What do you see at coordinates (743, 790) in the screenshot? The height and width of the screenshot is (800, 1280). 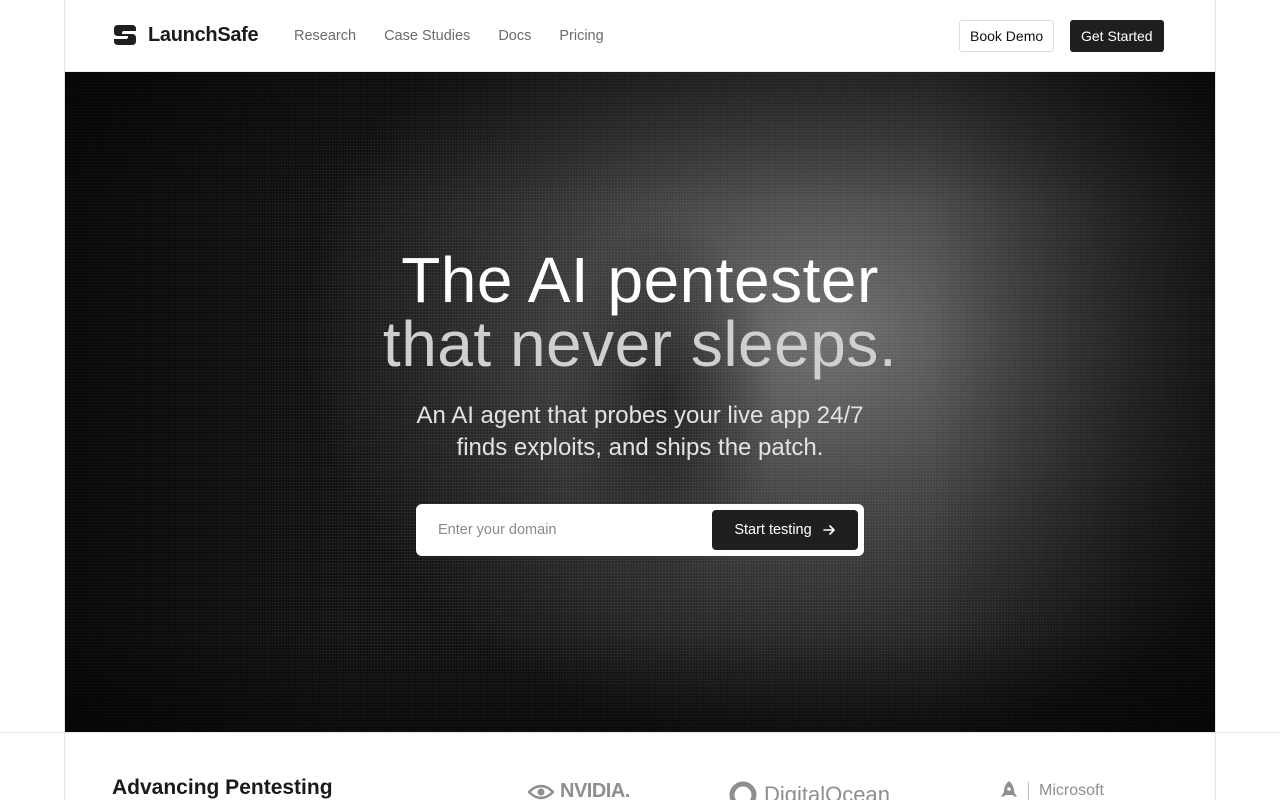 I see `digitalocean-circle-icon` at bounding box center [743, 790].